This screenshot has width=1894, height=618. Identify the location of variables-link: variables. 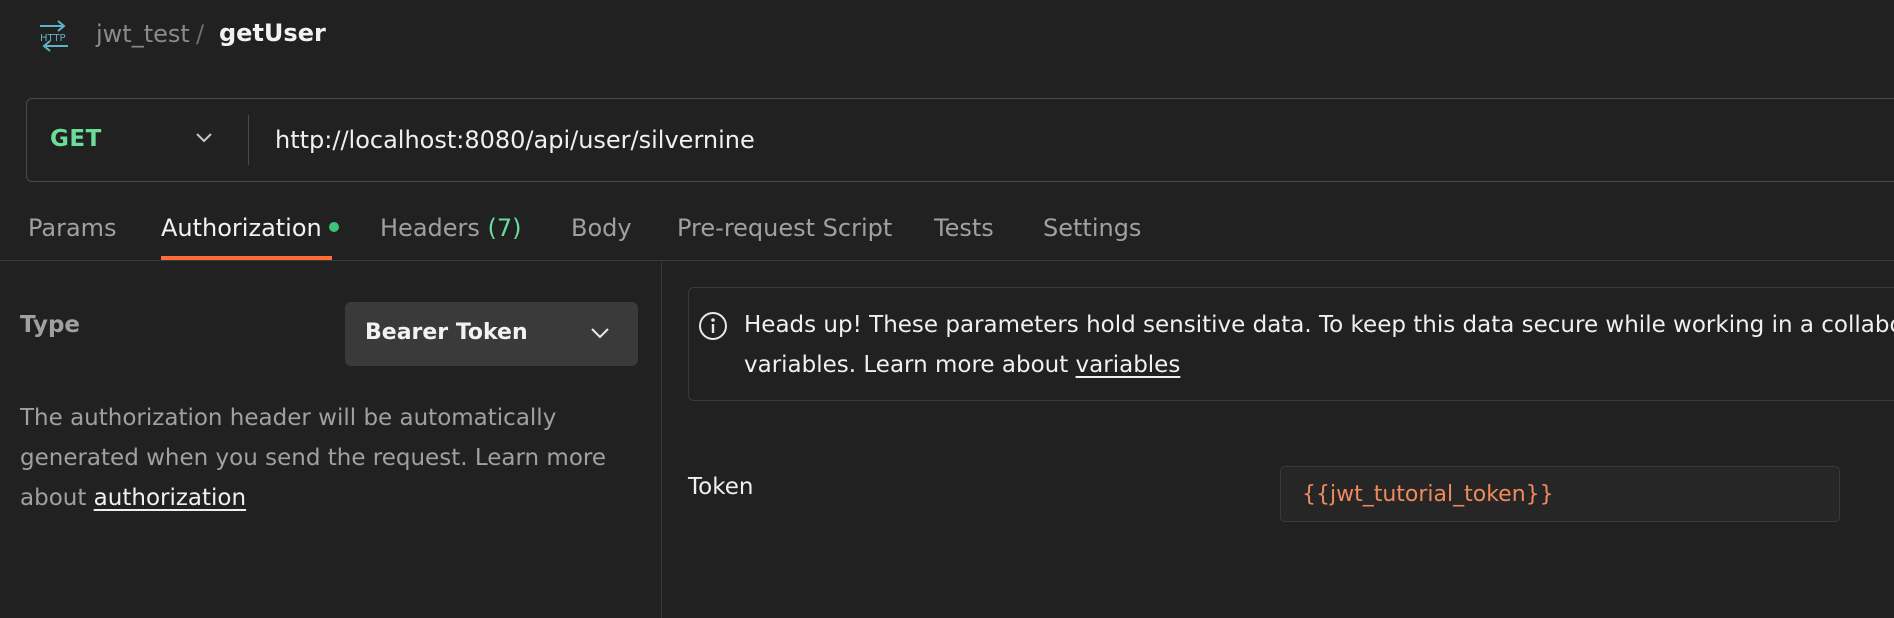
(1128, 365).